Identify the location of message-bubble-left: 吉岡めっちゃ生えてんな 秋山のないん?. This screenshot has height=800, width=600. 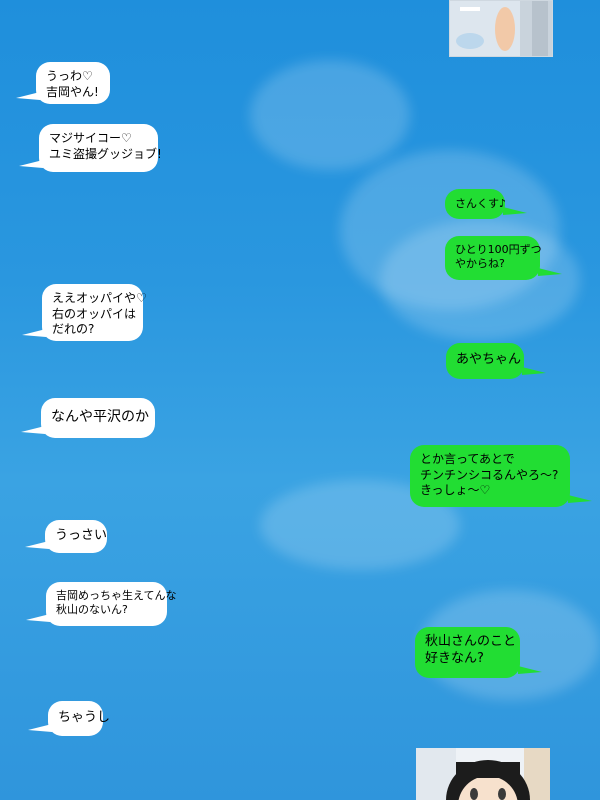
(101, 604).